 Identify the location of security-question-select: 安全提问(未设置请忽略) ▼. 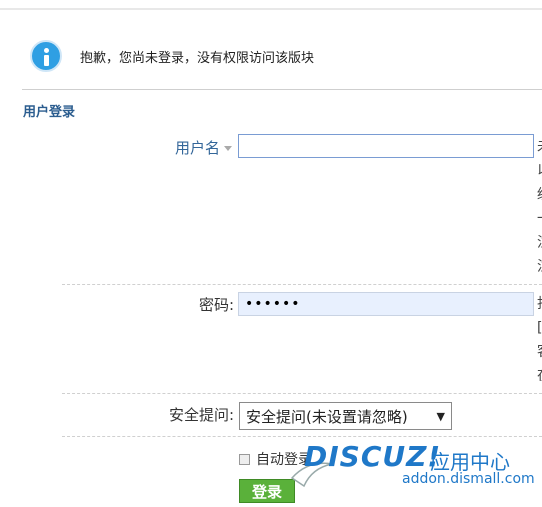
(345, 416).